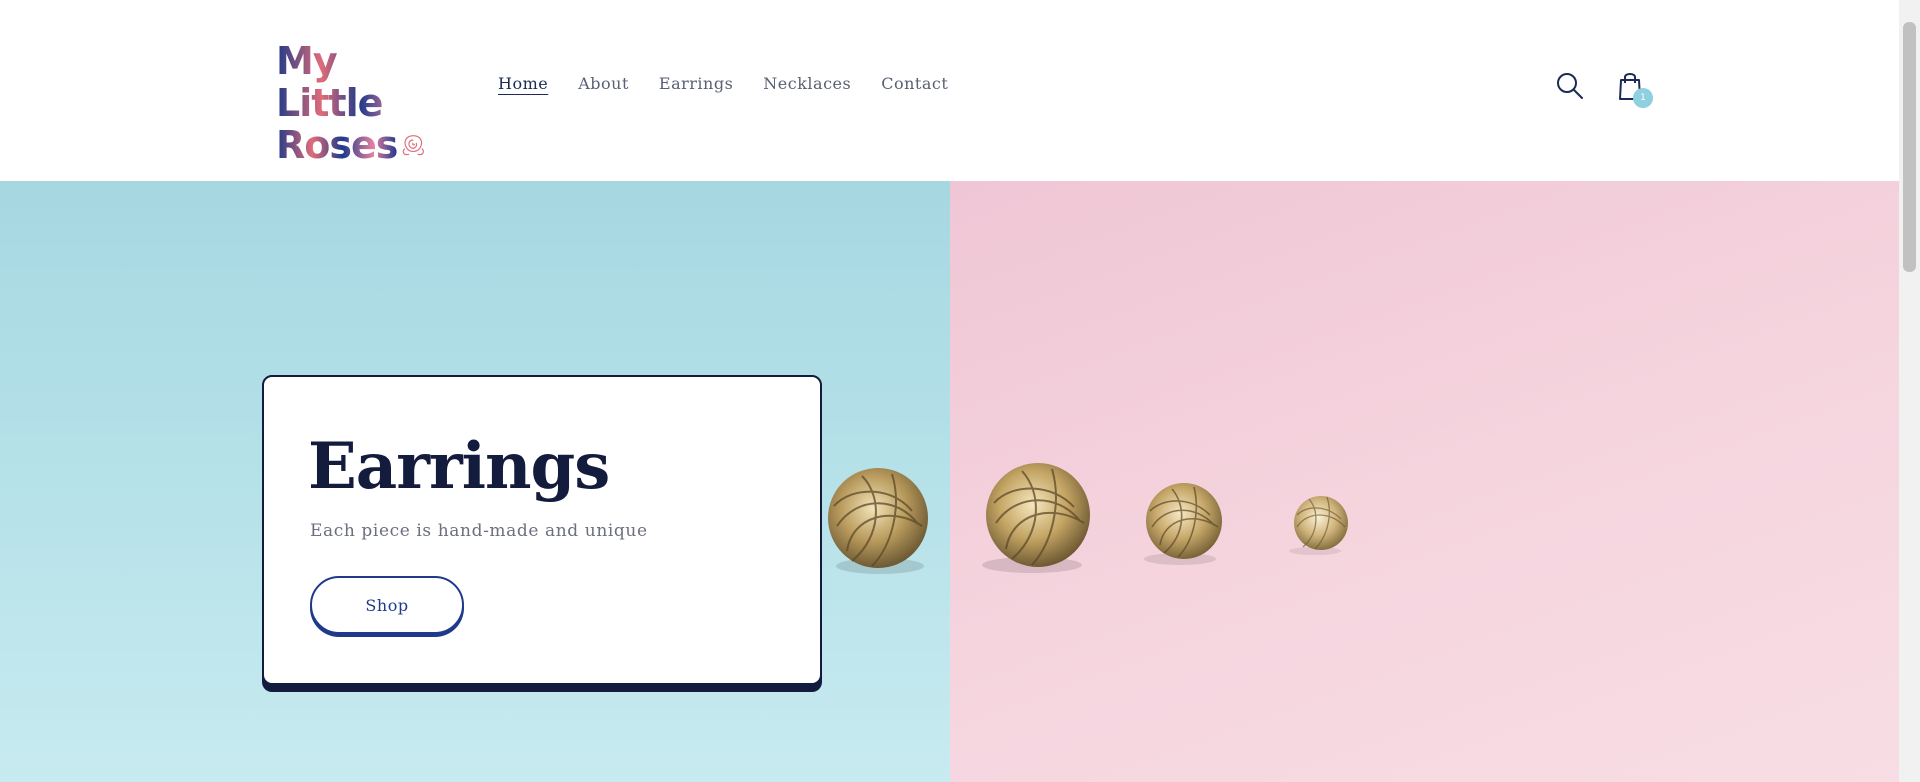  What do you see at coordinates (387, 605) in the screenshot?
I see `shop-button: Shop` at bounding box center [387, 605].